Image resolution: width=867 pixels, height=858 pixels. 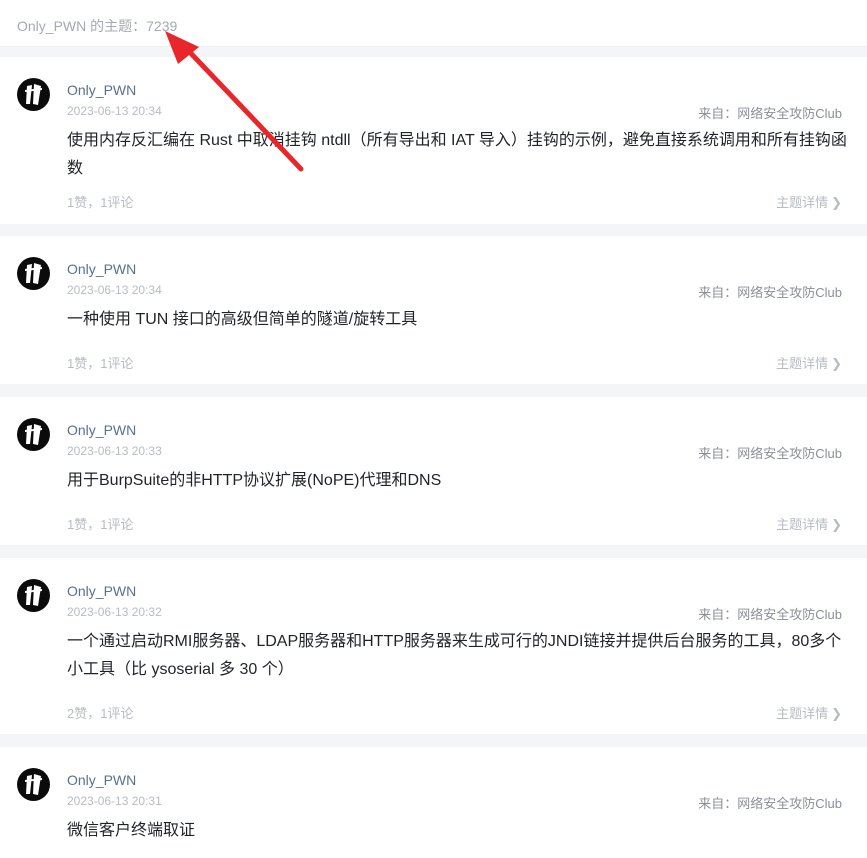 I want to click on topic-count: 7239, so click(x=162, y=26).